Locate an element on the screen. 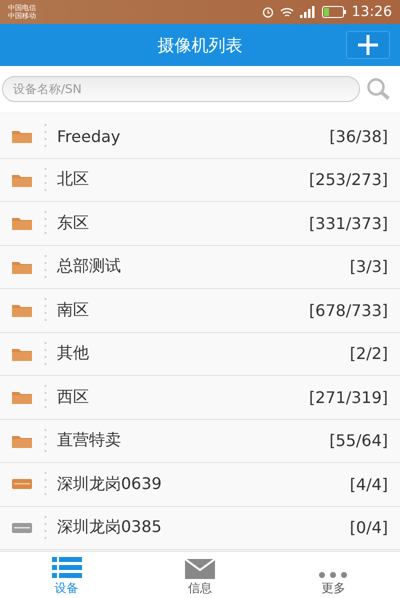  screen-title: 摄像机列表 is located at coordinates (200, 45).